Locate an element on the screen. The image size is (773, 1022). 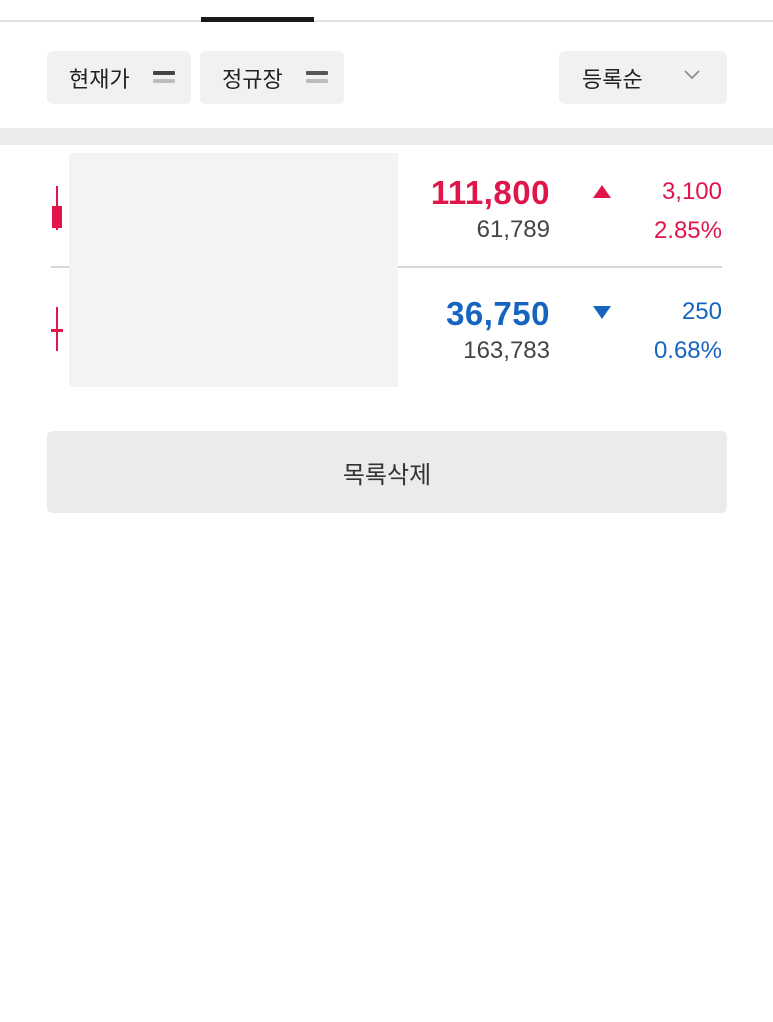
stock-volume: 61,789 is located at coordinates (513, 229).